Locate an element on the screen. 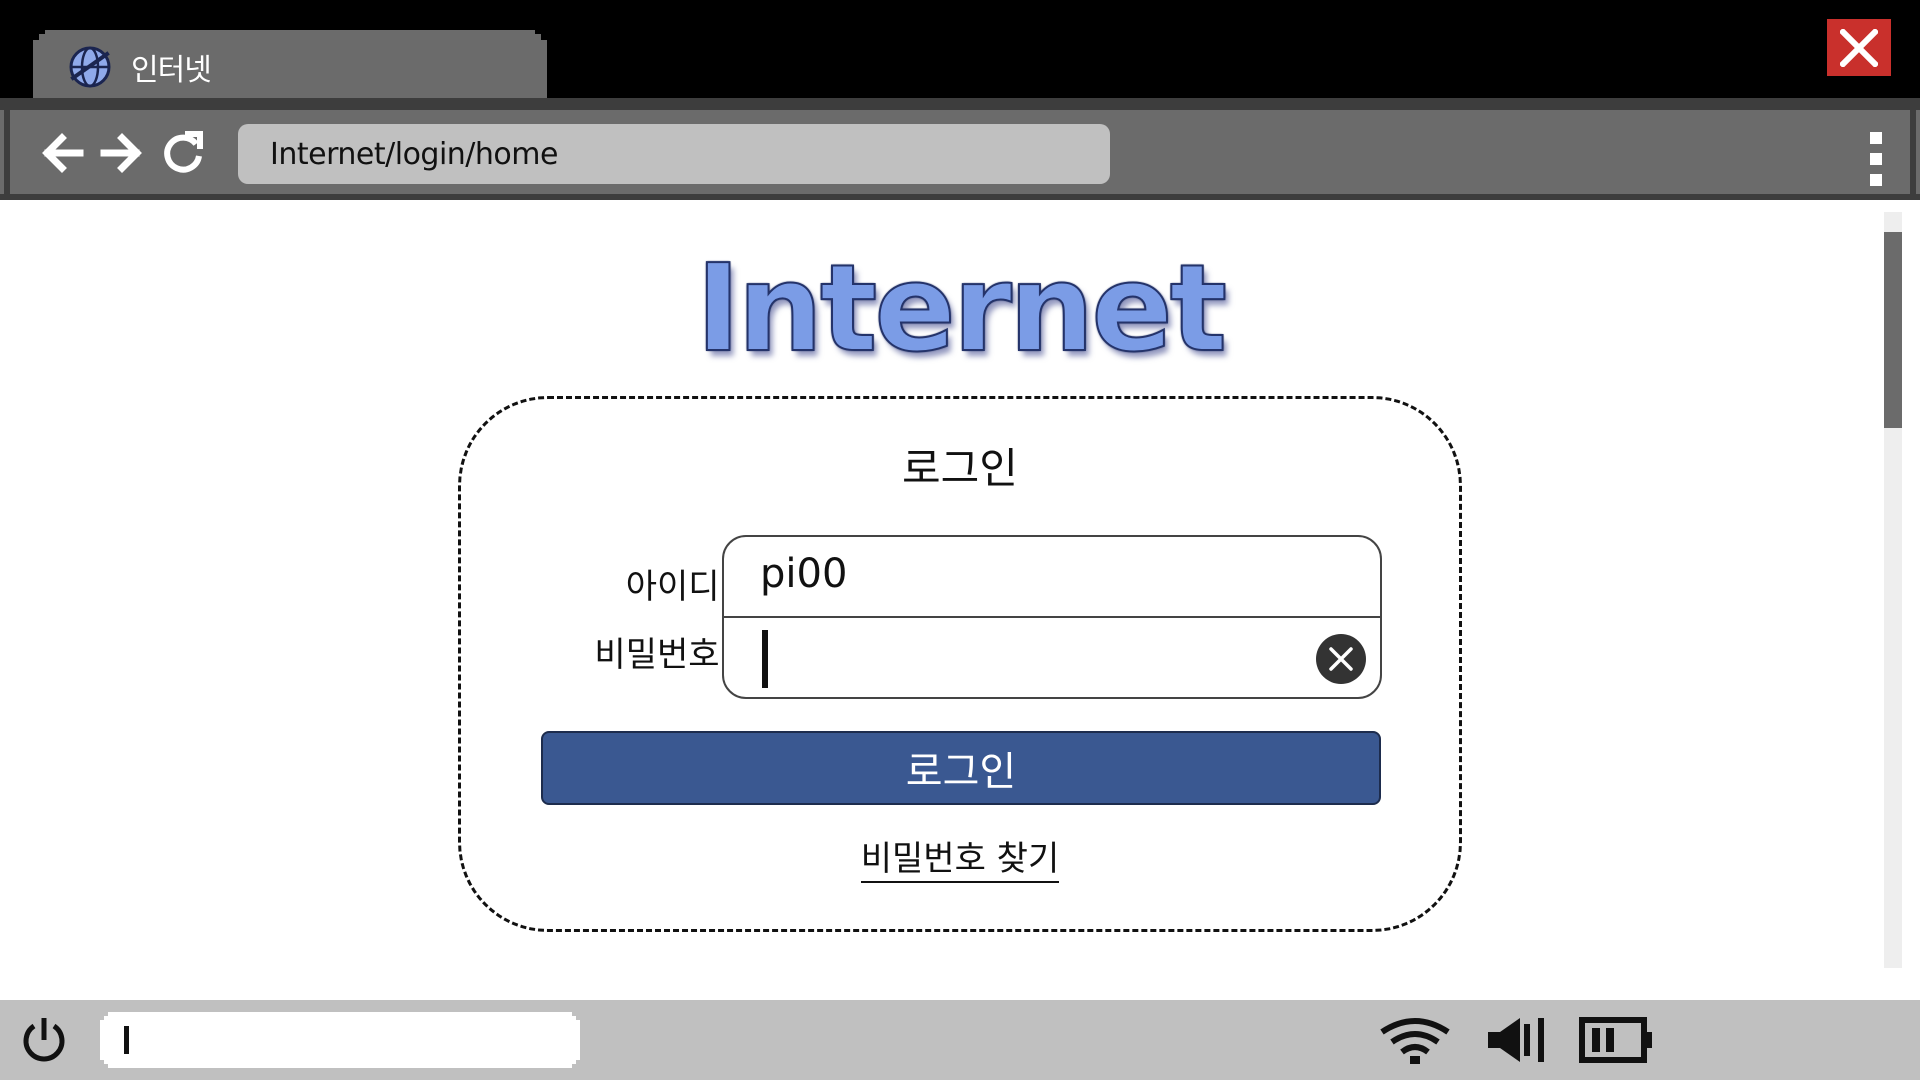  password-field is located at coordinates (1052, 657).